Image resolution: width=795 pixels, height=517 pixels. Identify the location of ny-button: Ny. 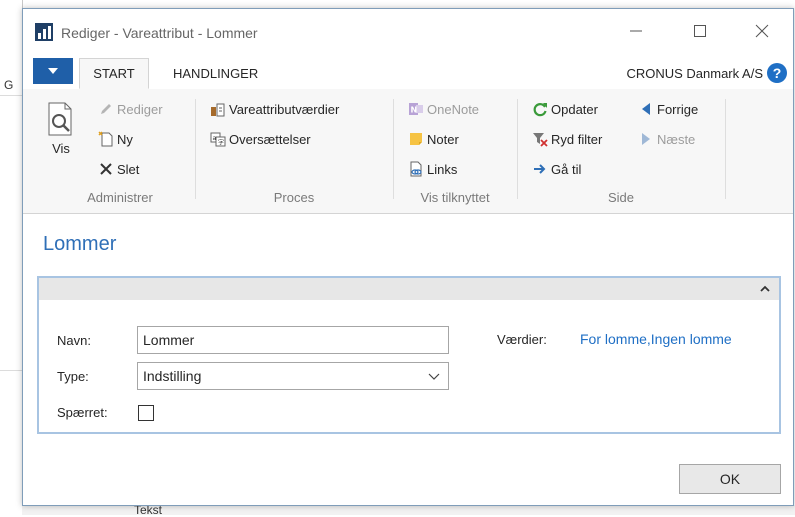
(115, 139).